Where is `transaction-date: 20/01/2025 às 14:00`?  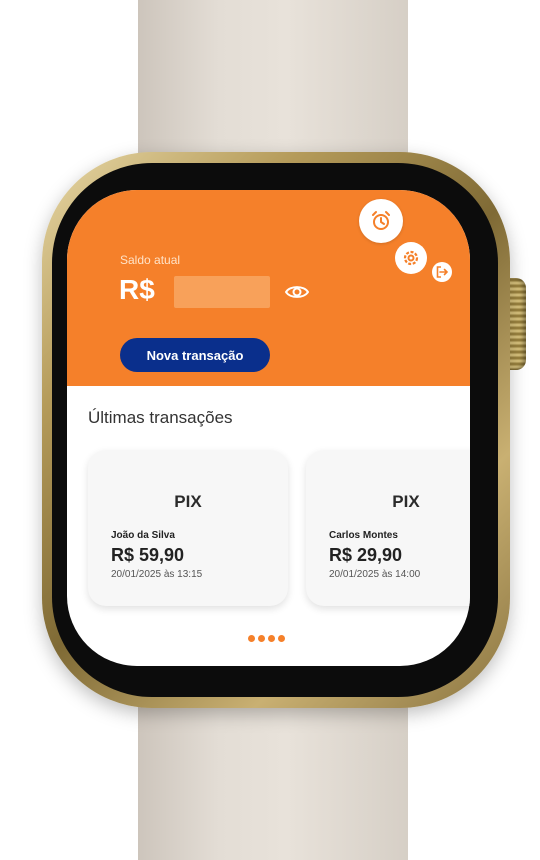 transaction-date: 20/01/2025 às 14:00 is located at coordinates (375, 574).